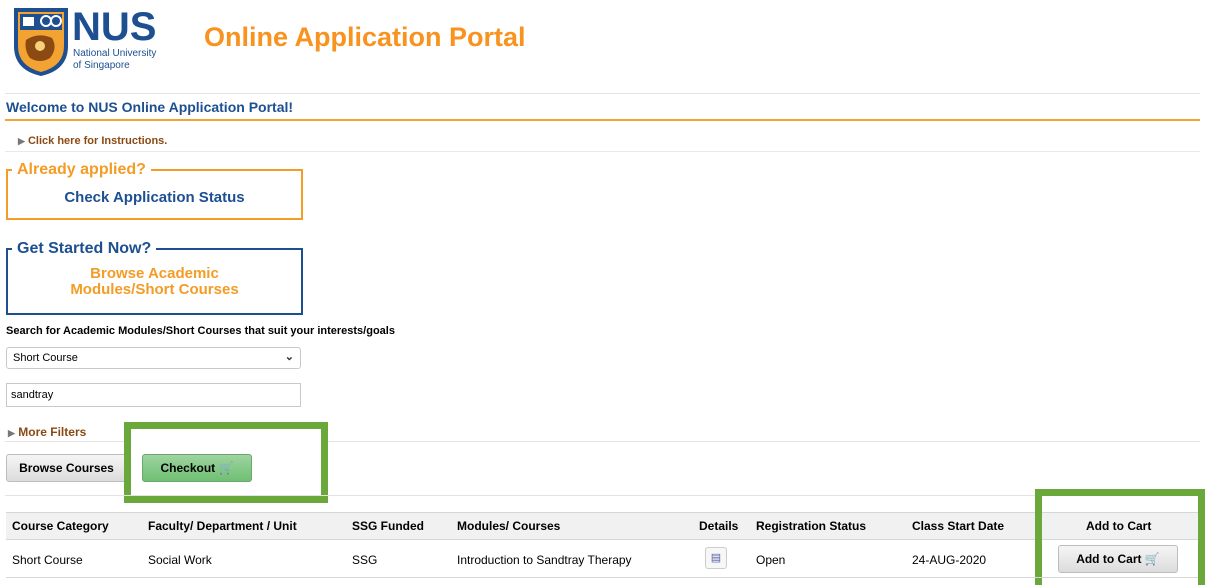 The image size is (1214, 585). Describe the element at coordinates (52, 432) in the screenshot. I see `more-filters-label: More Filters` at that location.